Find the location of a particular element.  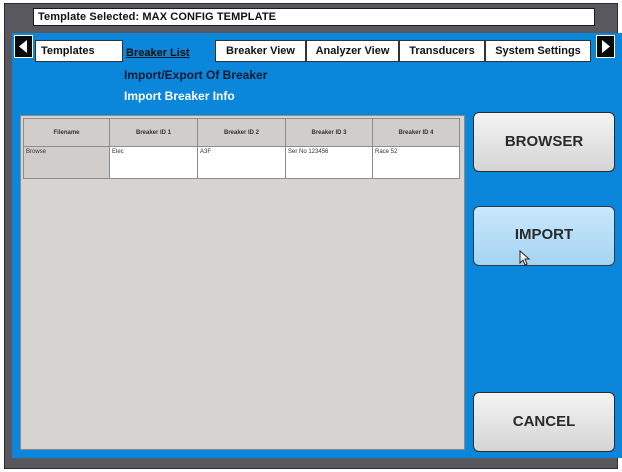

tab-transducers: Transducers is located at coordinates (442, 51).